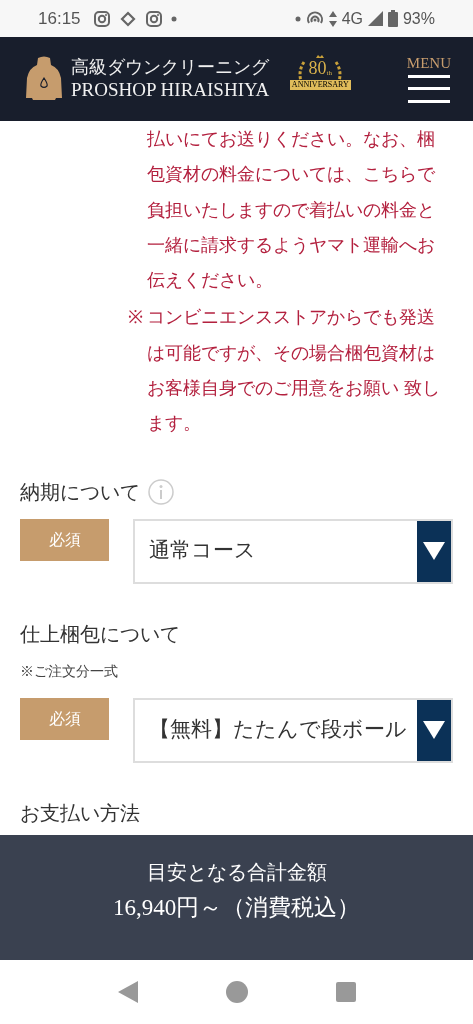 Image resolution: width=473 pixels, height=1024 pixels. I want to click on menu-icon, so click(428, 88).